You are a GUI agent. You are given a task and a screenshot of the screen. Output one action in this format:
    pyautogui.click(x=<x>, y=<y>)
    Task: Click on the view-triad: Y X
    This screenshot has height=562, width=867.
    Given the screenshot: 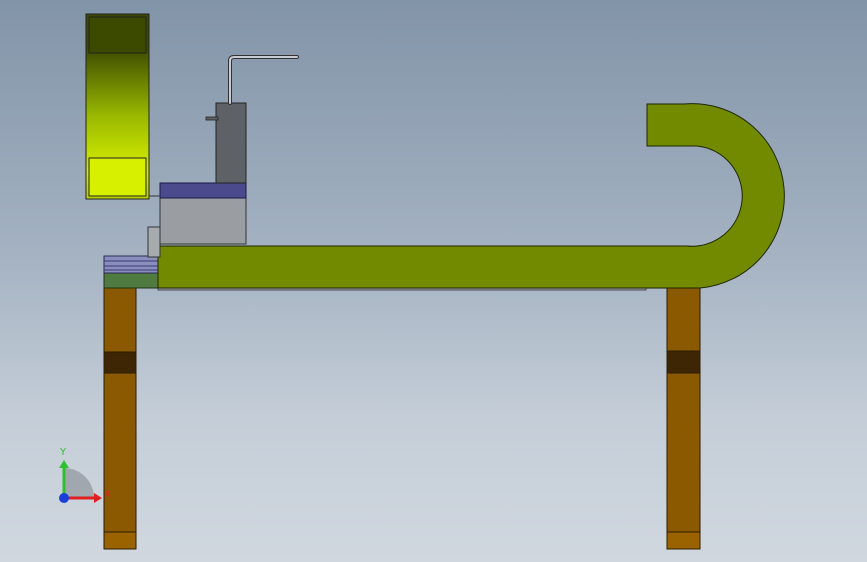 What is the action you would take?
    pyautogui.click(x=85, y=475)
    